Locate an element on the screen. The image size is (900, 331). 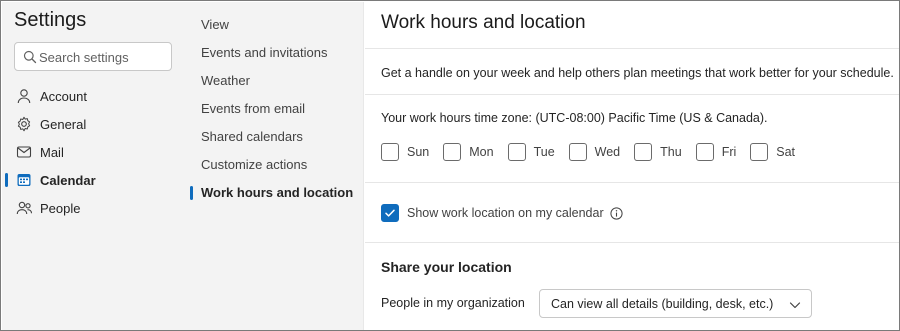
people-icon is located at coordinates (24, 208).